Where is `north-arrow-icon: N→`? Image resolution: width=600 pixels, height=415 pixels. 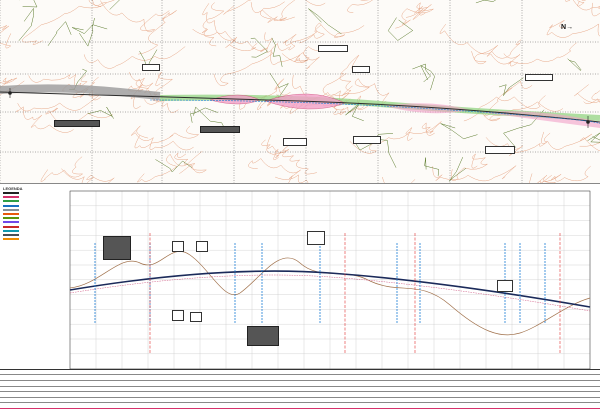
north-arrow-icon: N→ is located at coordinates (567, 27).